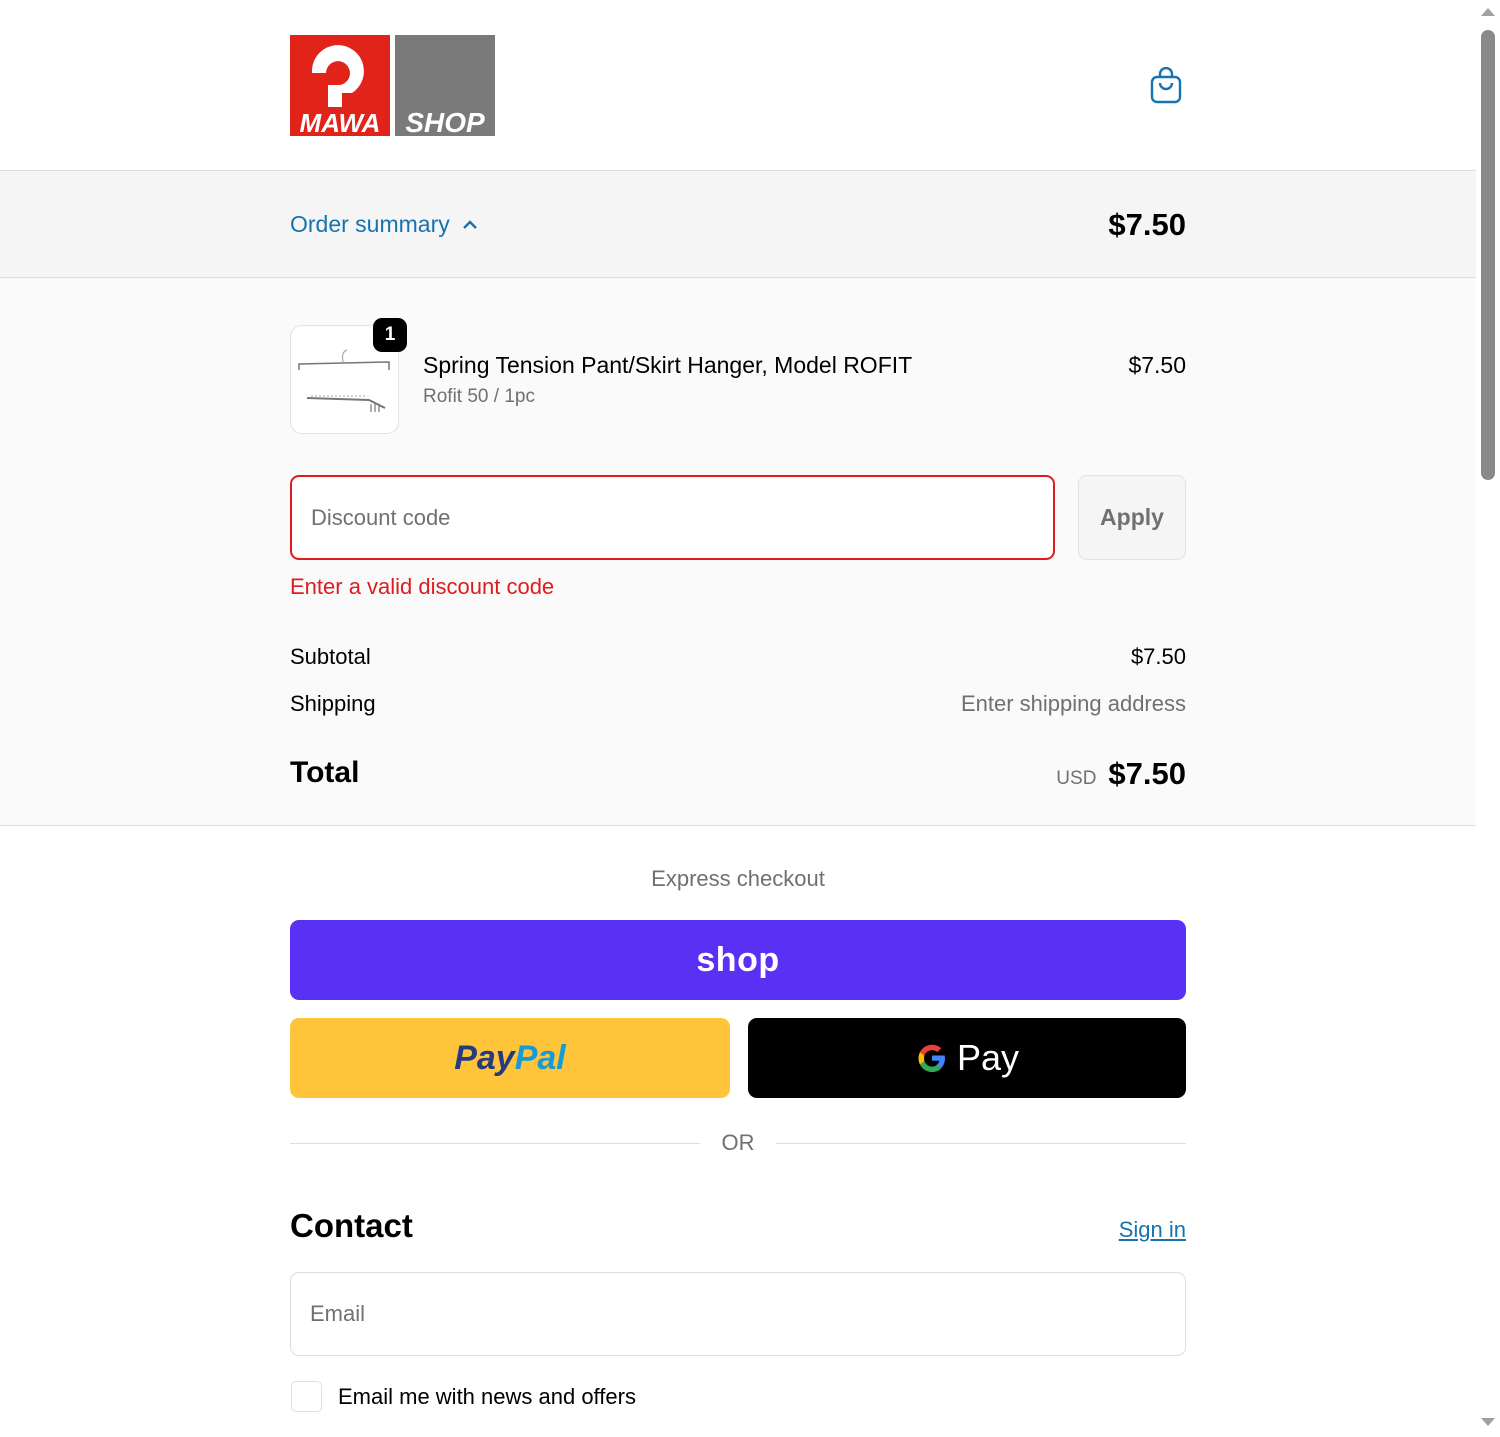  Describe the element at coordinates (1152, 1230) in the screenshot. I see `sign-in-link: Sign in` at that location.